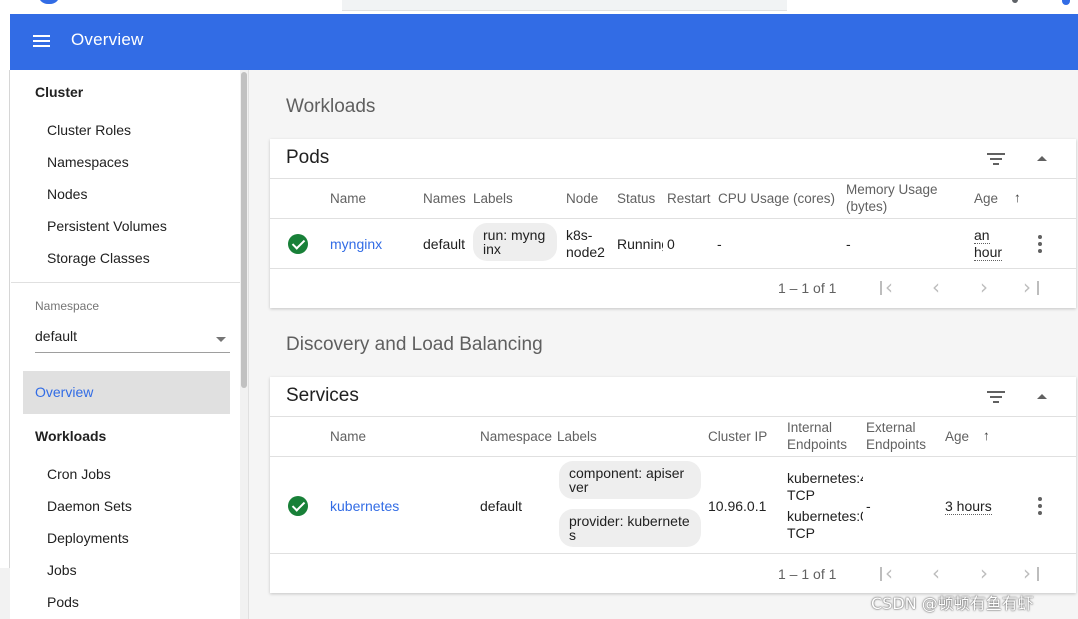 The image size is (1078, 619). Describe the element at coordinates (825, 516) in the screenshot. I see `internal-endpoint-2-line1: kubernetes:0` at that location.